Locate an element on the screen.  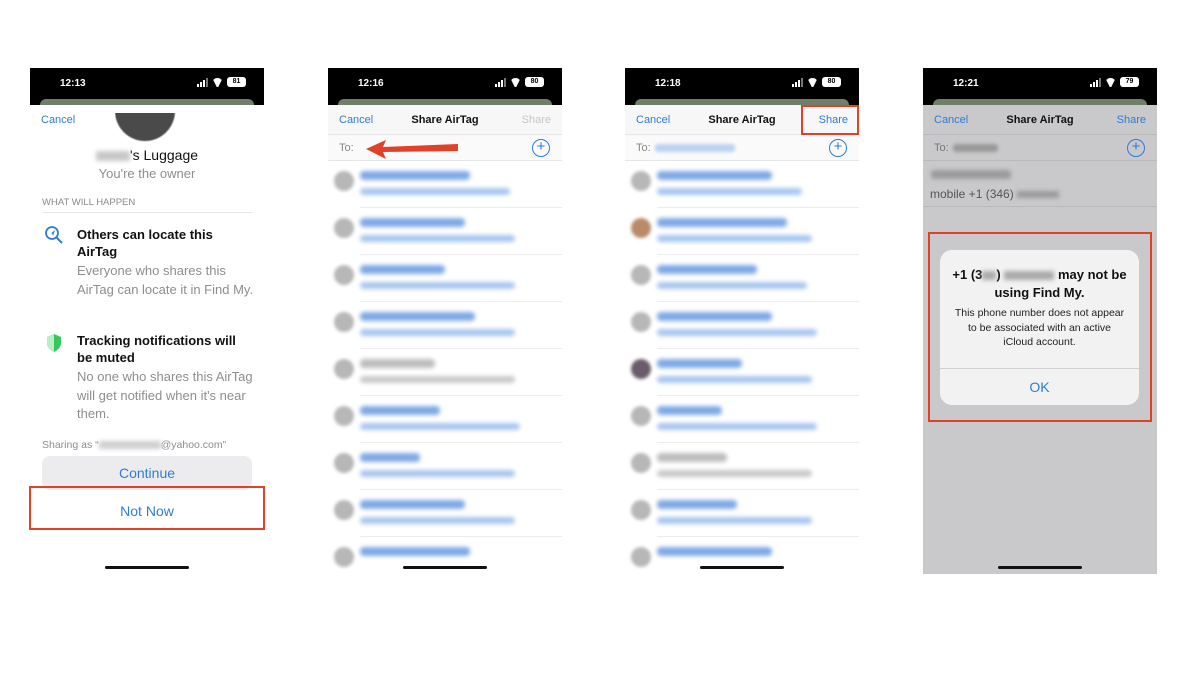
status-bar: 12:18 80 is located at coordinates (742, 83).